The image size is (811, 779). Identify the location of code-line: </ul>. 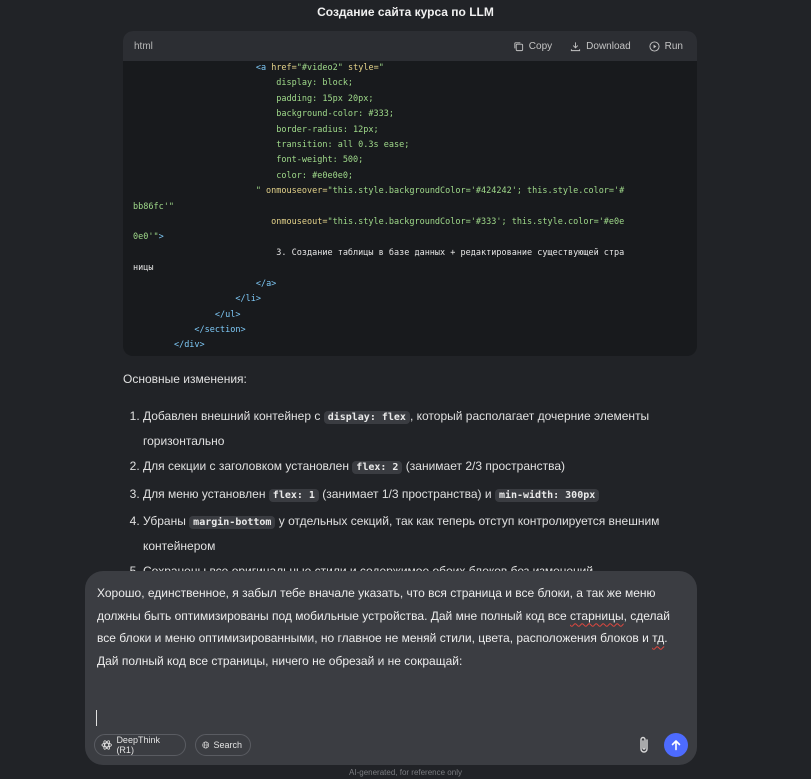
(410, 315).